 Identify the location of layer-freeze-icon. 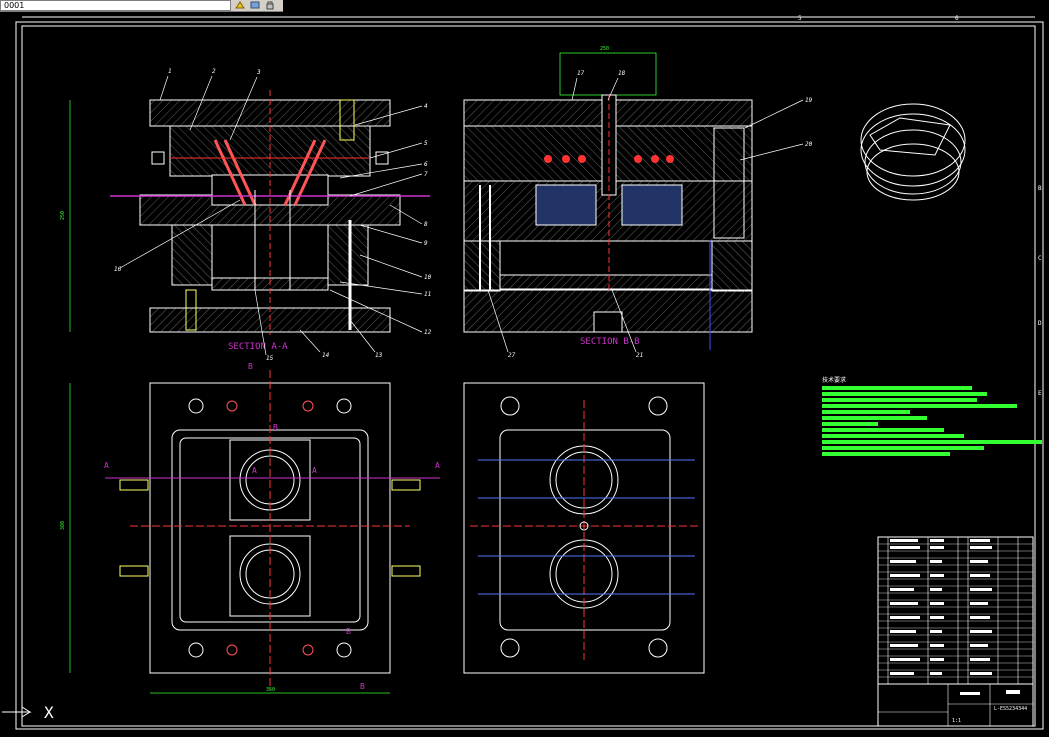
(255, 5).